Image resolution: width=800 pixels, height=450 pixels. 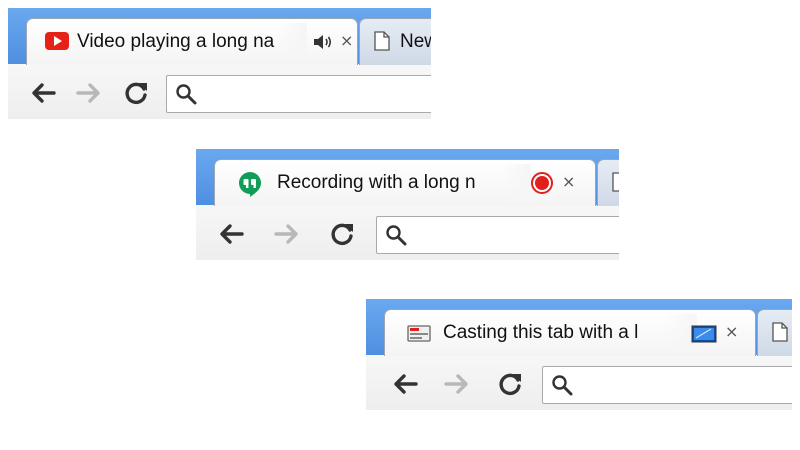 I want to click on tab-title: New, so click(x=415, y=41).